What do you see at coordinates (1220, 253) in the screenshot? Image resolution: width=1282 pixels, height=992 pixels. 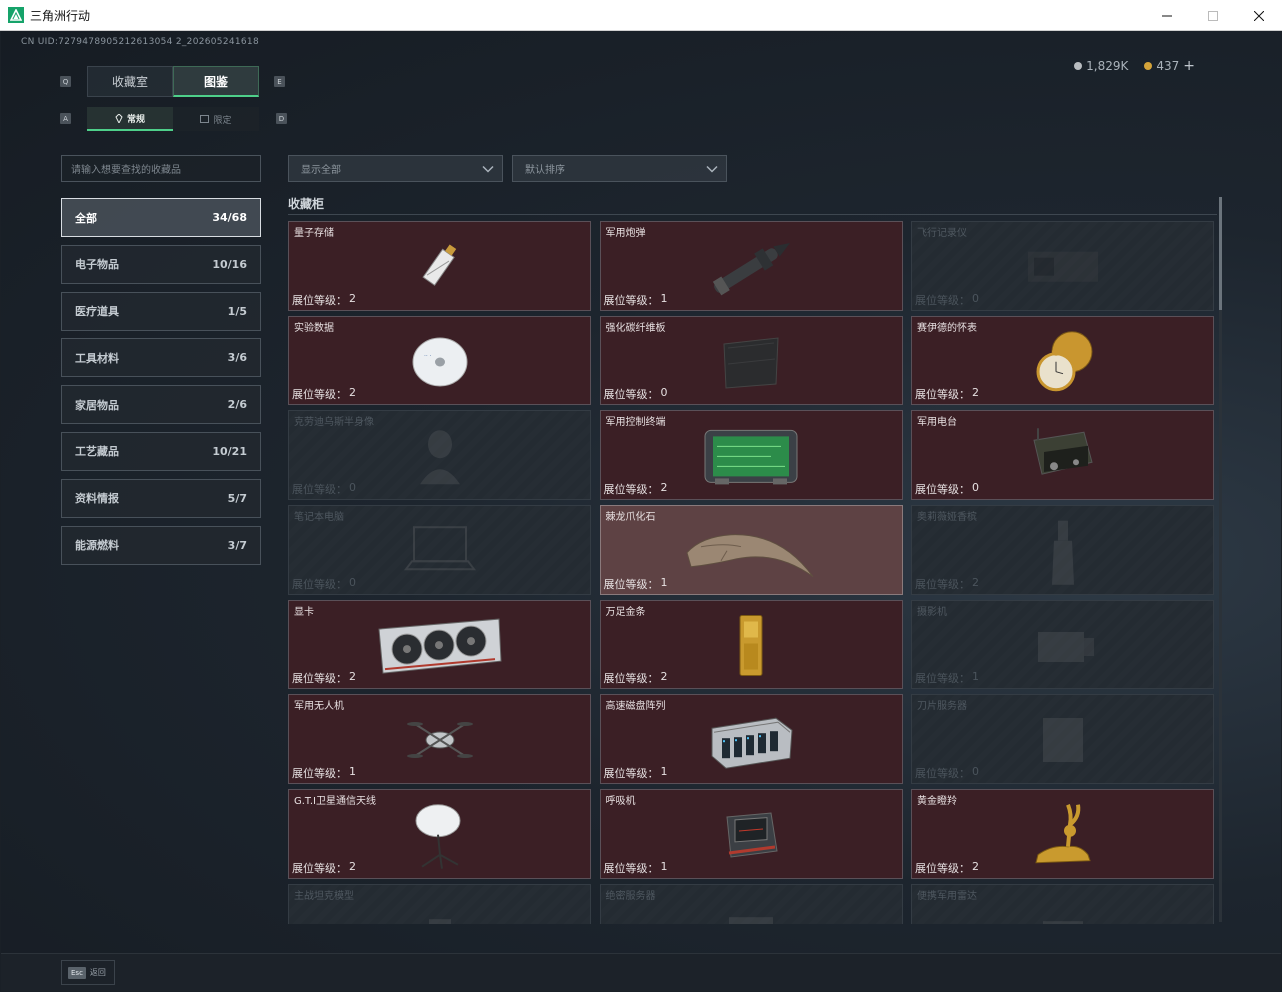 I see `scroll-thumb` at bounding box center [1220, 253].